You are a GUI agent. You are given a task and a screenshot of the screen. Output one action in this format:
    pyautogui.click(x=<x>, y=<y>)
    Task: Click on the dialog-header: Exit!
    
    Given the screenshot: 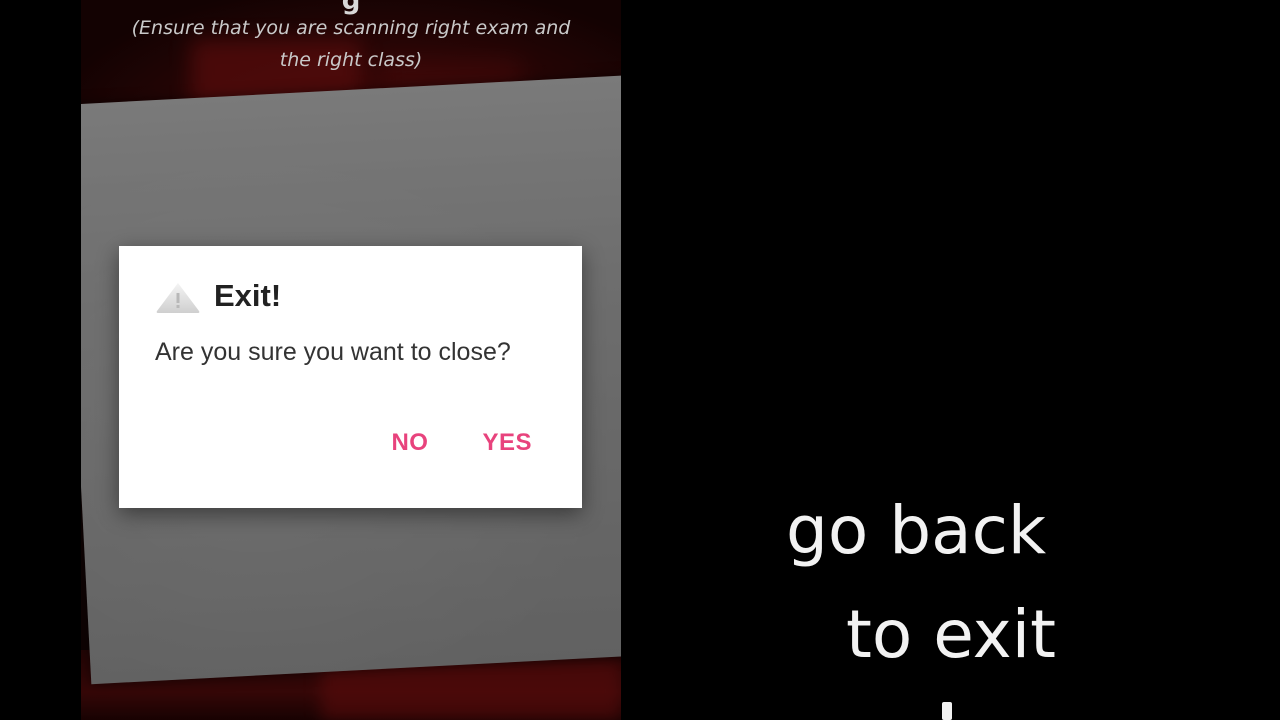 What is the action you would take?
    pyautogui.click(x=217, y=296)
    